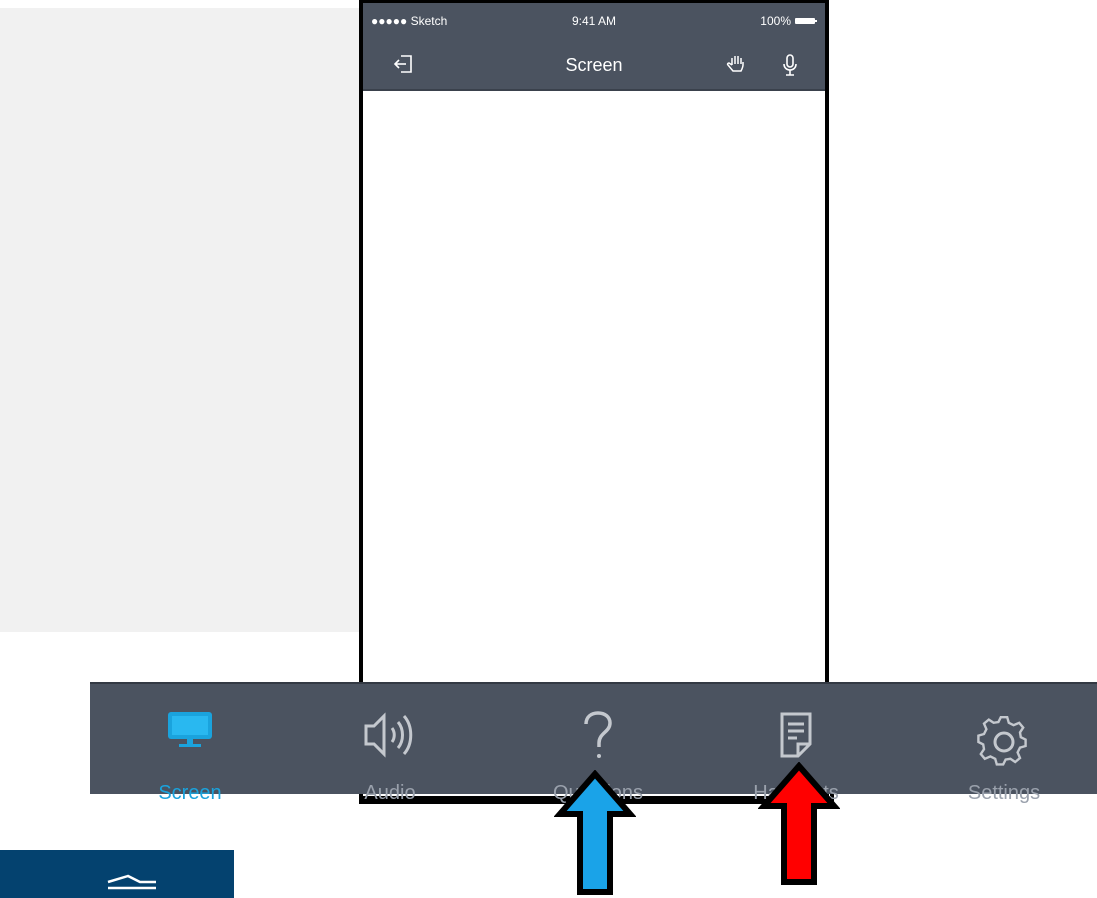  I want to click on gear-icon, so click(1002, 741).